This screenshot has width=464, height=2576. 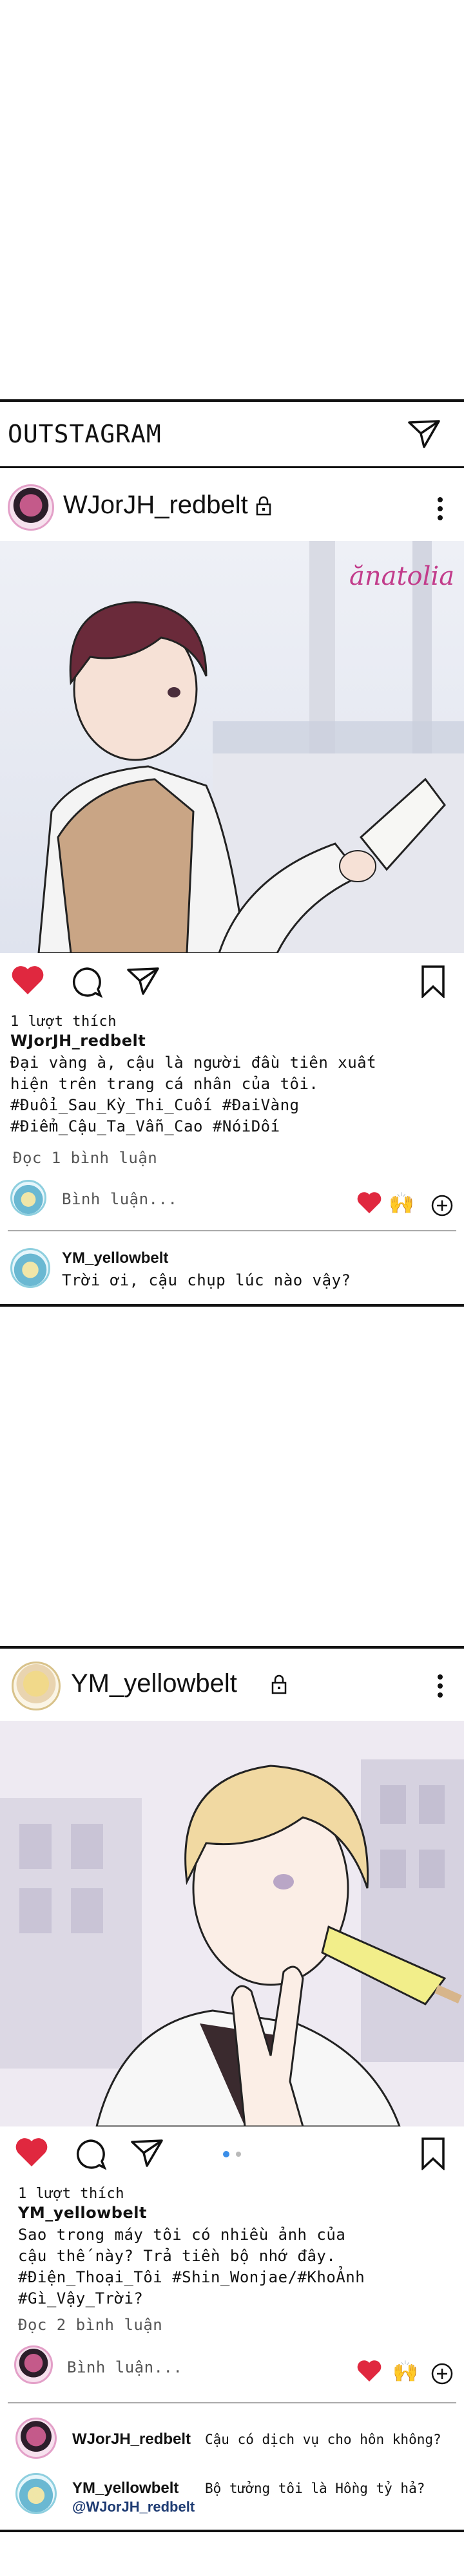 I want to click on carousel-dot, so click(x=239, y=2154).